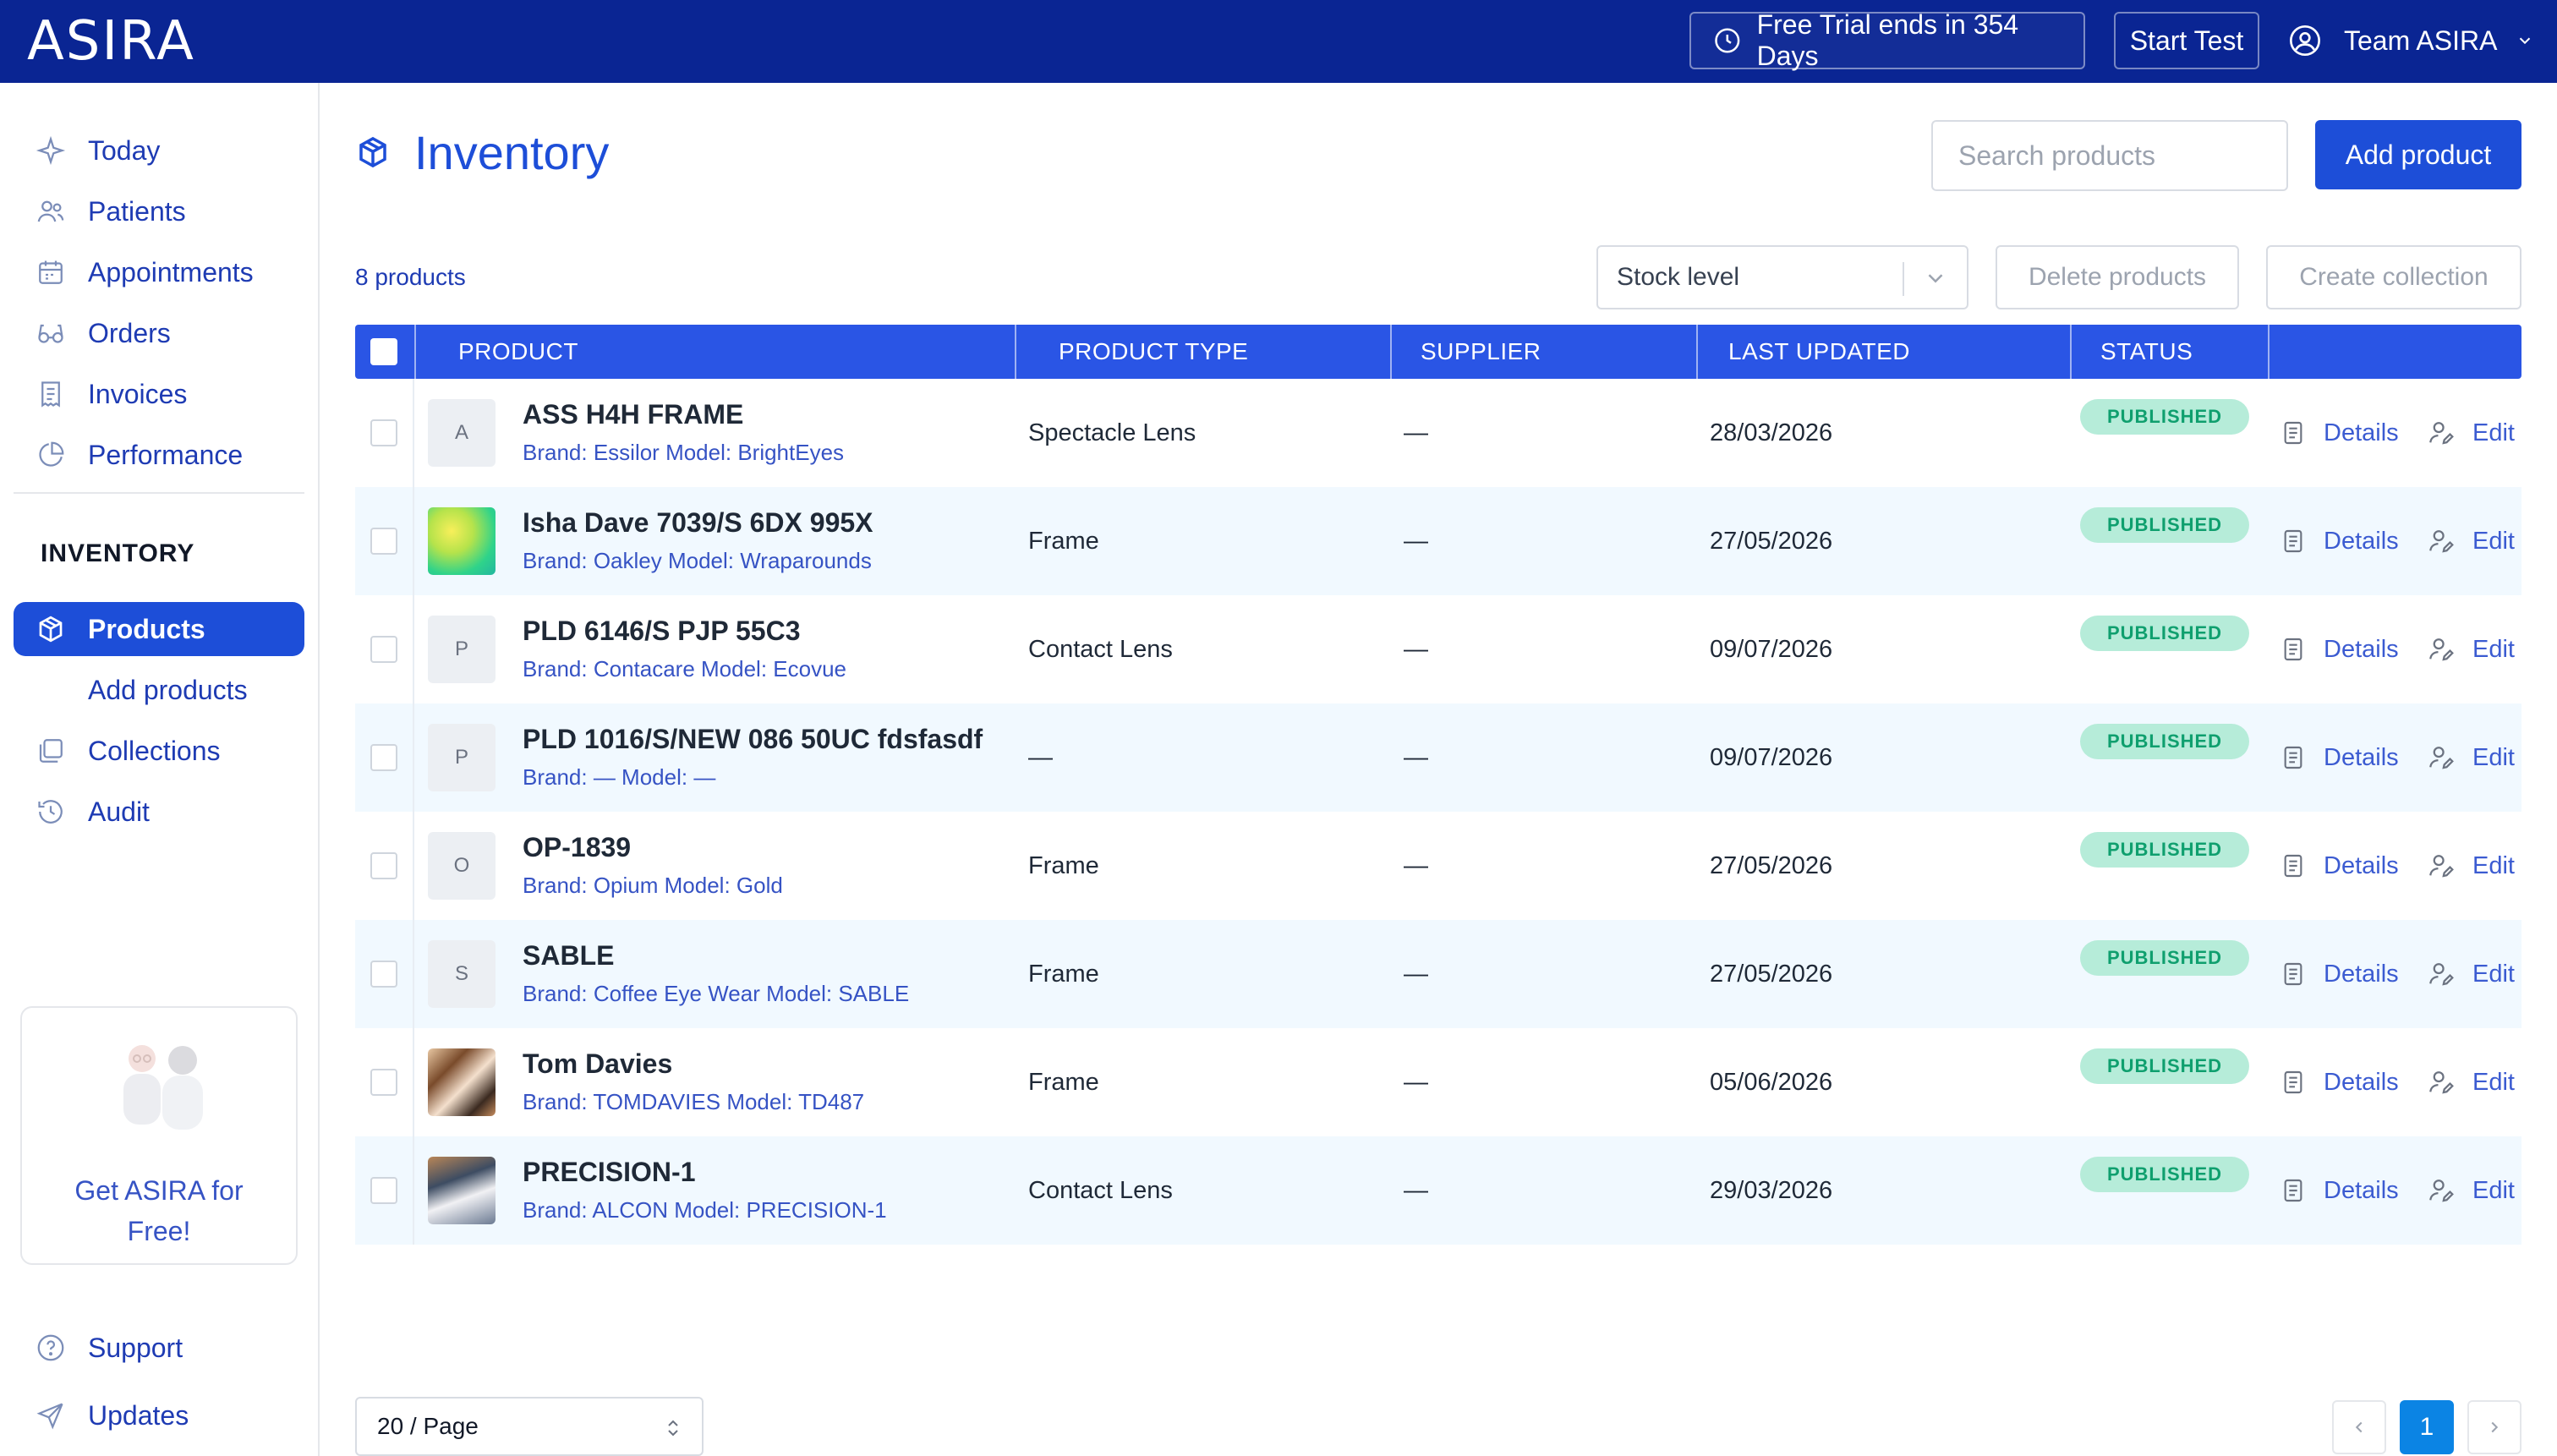 This screenshot has width=2557, height=1456. Describe the element at coordinates (2186, 40) in the screenshot. I see `start-test-button: Start Test` at that location.